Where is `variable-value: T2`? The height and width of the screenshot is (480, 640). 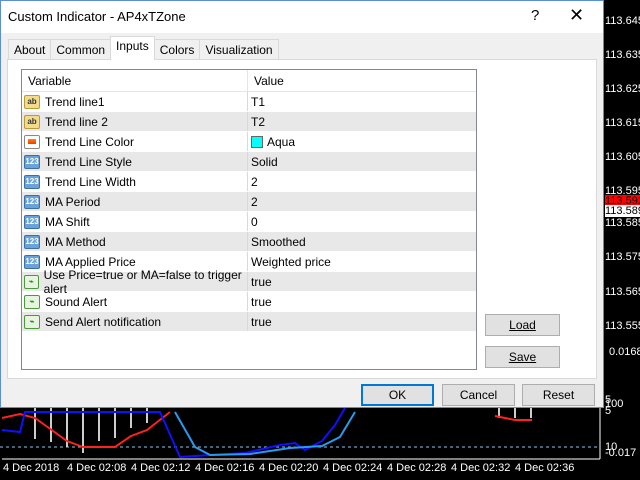
variable-value: T2 is located at coordinates (258, 121).